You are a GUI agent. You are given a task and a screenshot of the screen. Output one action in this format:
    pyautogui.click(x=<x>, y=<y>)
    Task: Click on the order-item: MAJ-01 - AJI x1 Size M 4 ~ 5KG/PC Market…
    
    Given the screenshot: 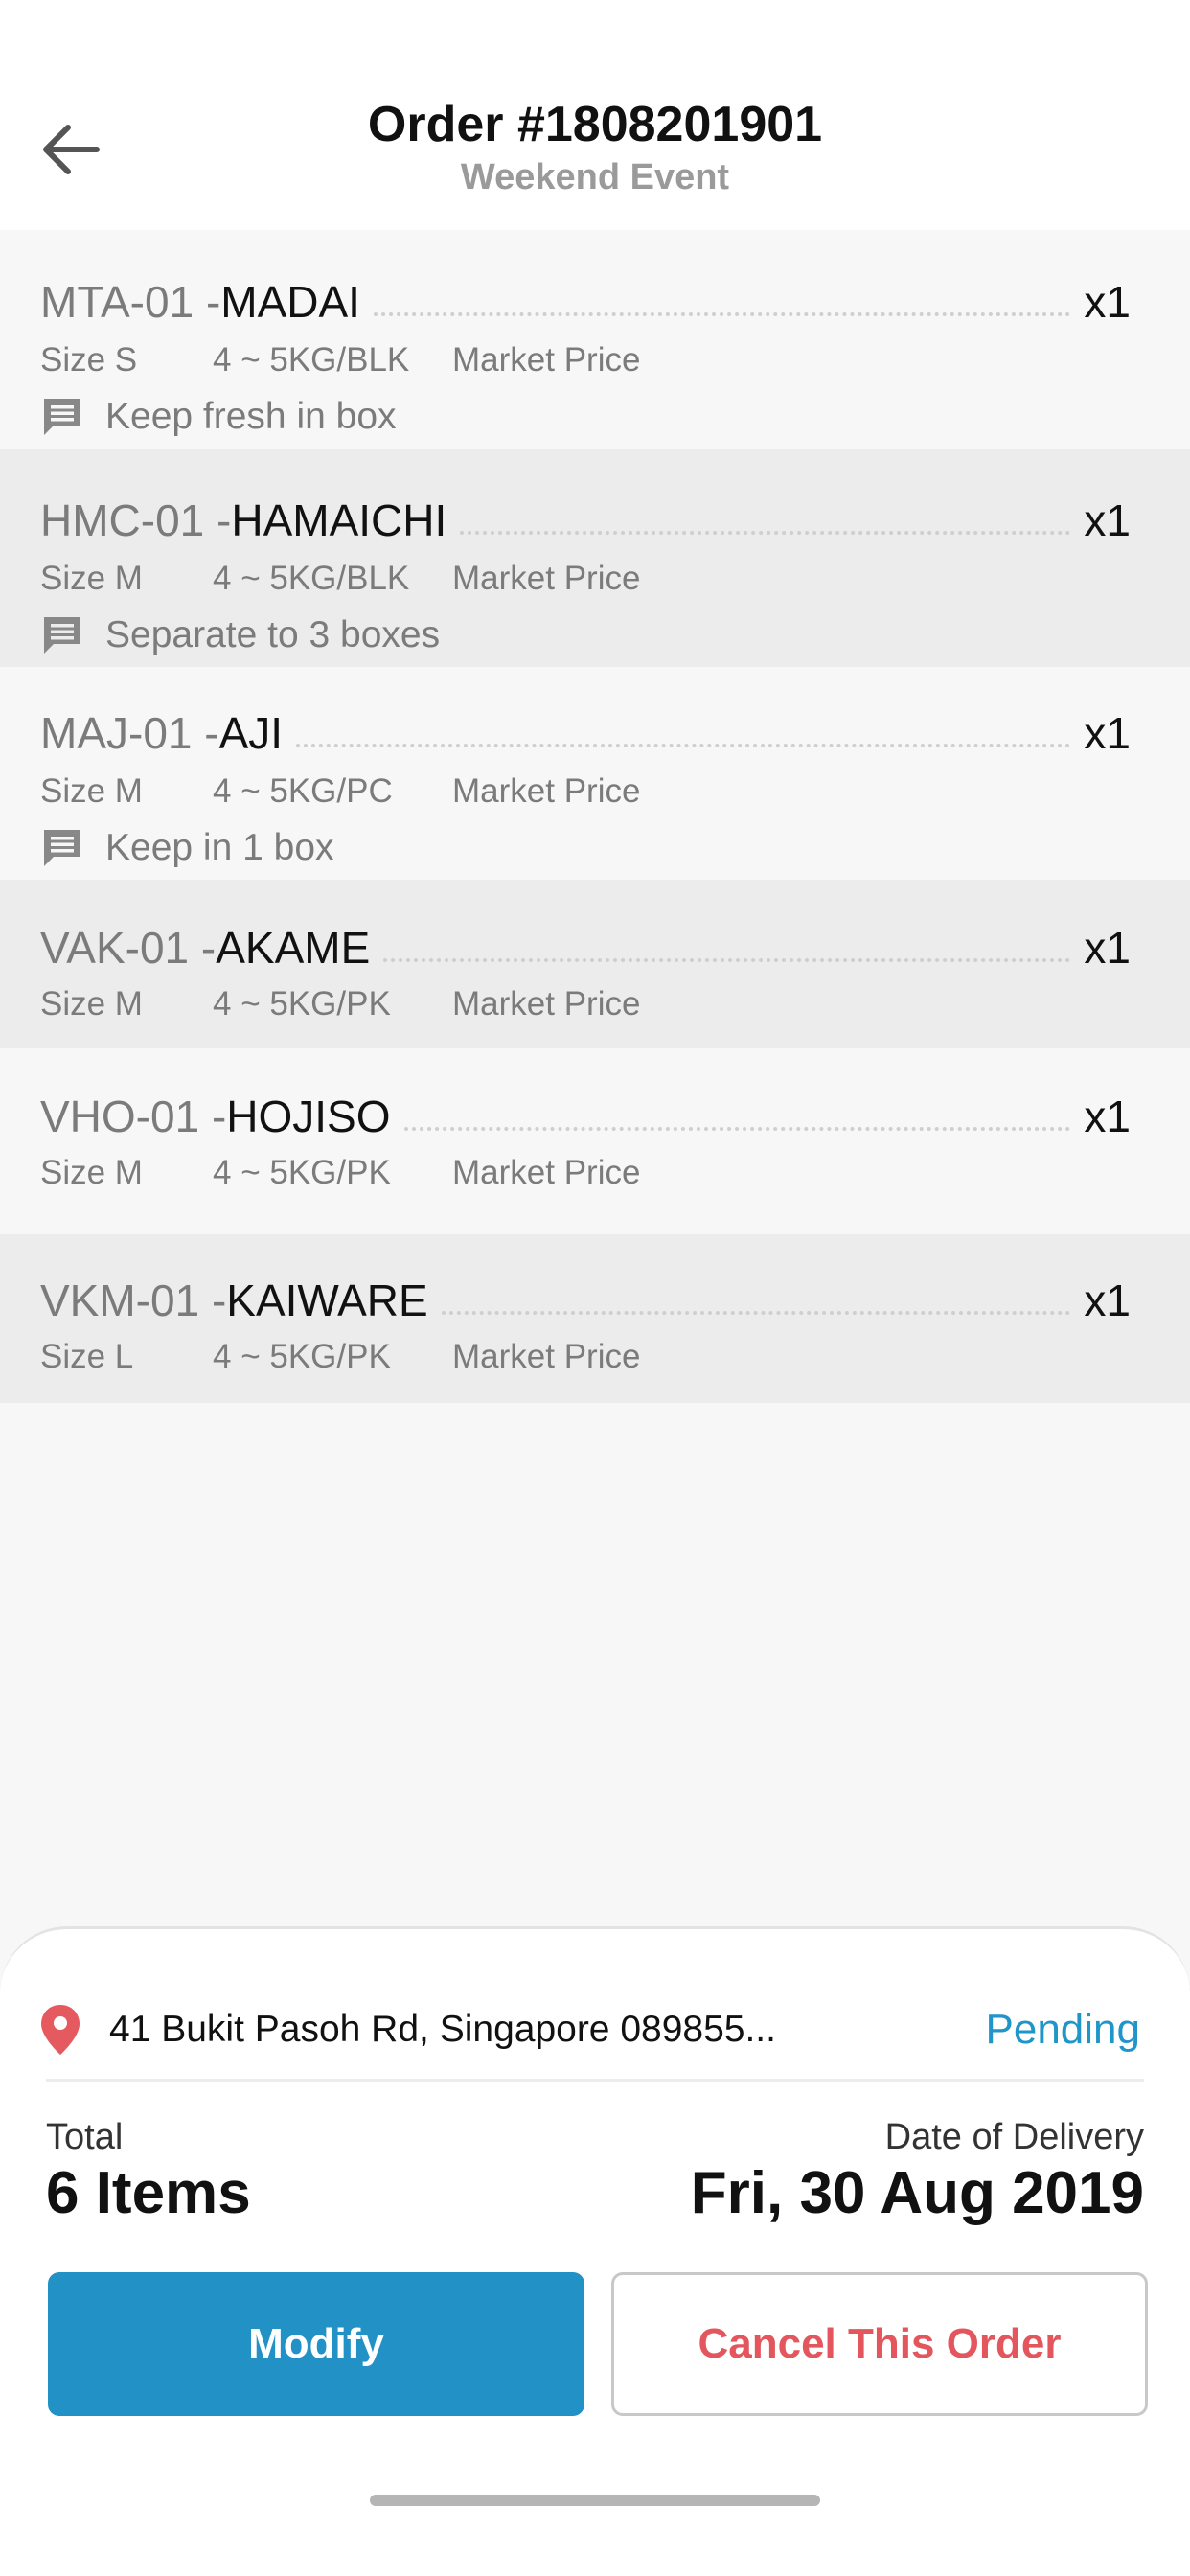 What is the action you would take?
    pyautogui.click(x=595, y=773)
    